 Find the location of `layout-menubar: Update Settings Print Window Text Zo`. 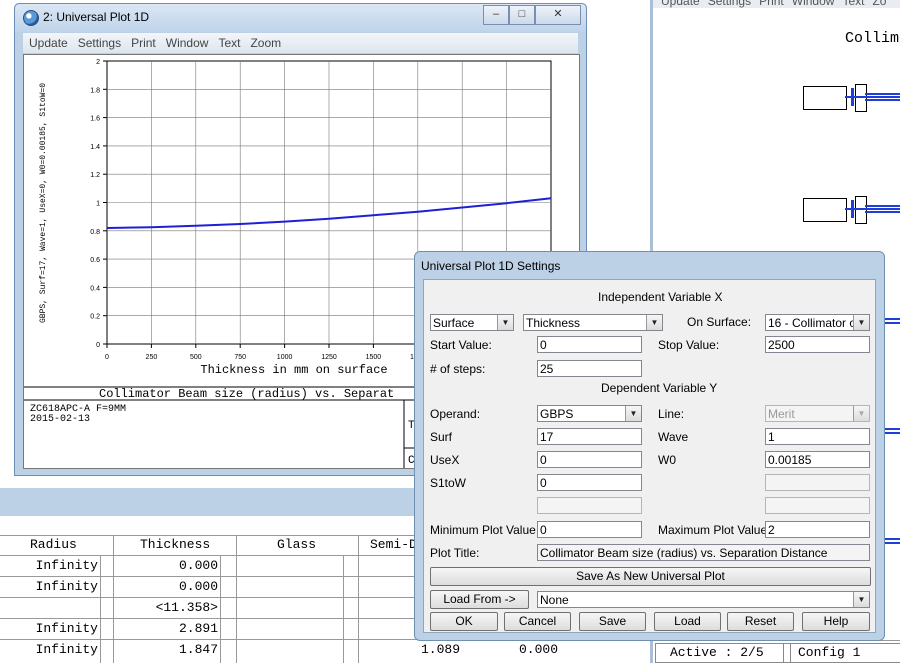

layout-menubar: Update Settings Print Window Text Zo is located at coordinates (776, 4).